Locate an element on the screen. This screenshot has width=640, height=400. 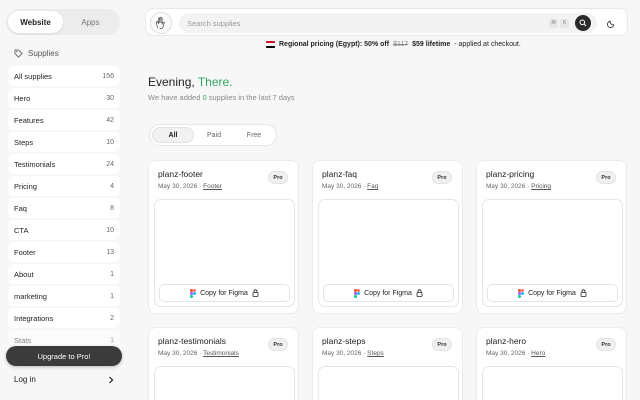
sidebar-item-integrations: Integrations 2 is located at coordinates (64, 318).